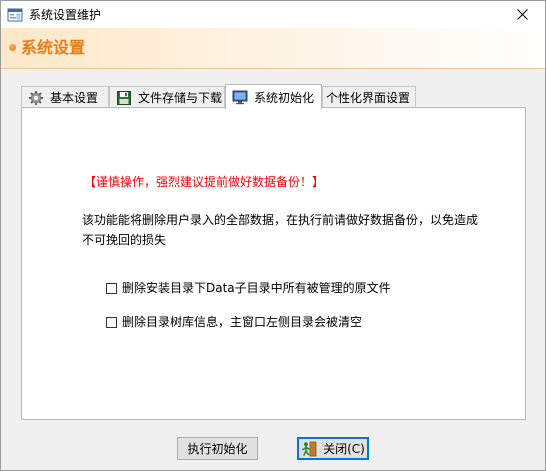  Describe the element at coordinates (111, 288) in the screenshot. I see `delete-data-files-checkbox` at that location.